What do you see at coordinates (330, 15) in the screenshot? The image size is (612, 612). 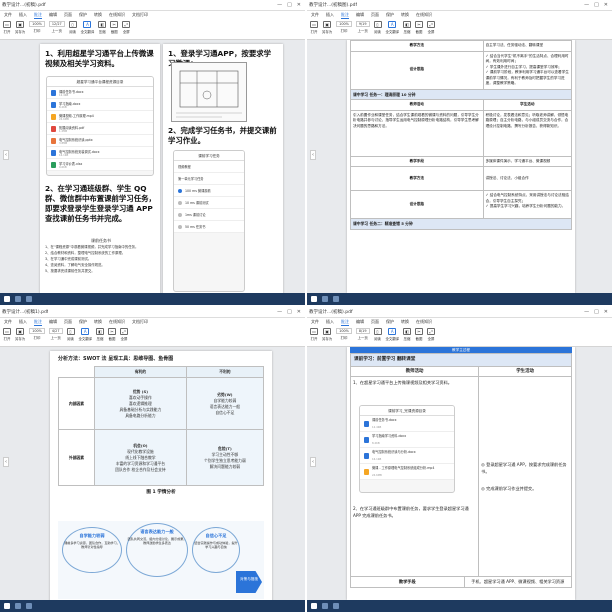 I see `menu-insert: 插入` at bounding box center [330, 15].